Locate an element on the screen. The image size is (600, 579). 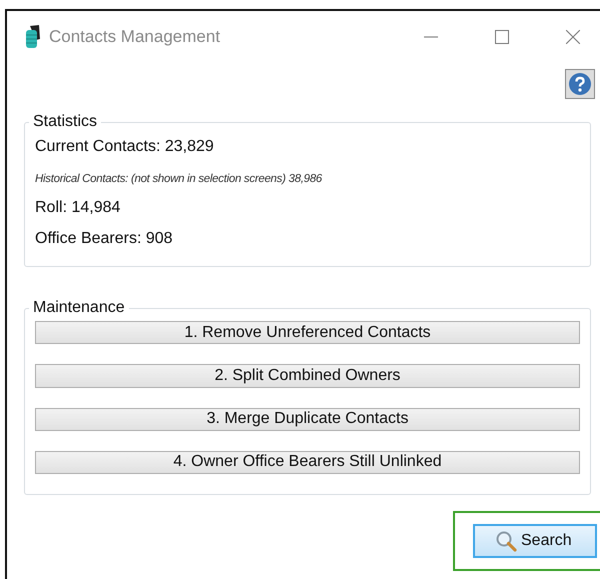
group-title: Statistics is located at coordinates (65, 122).